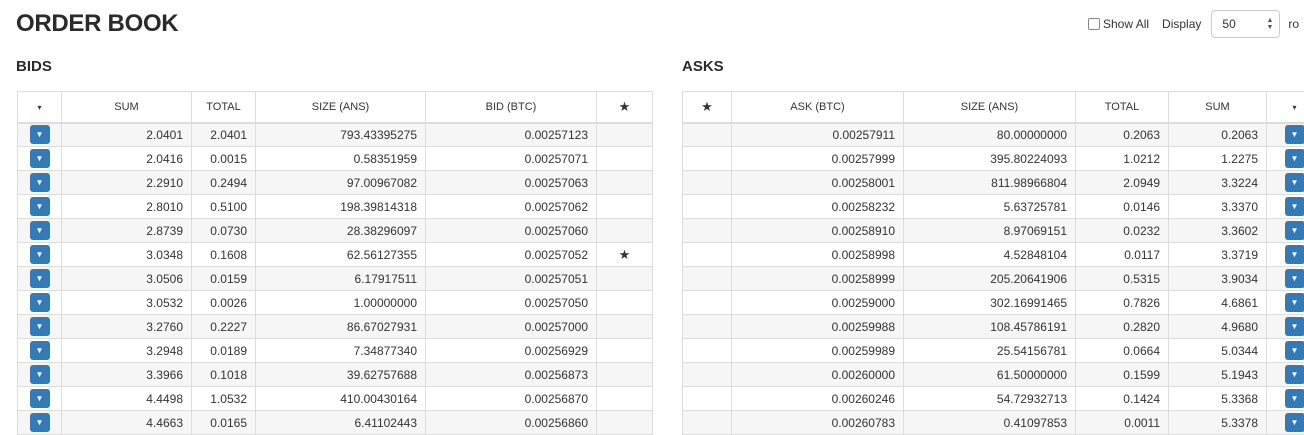 This screenshot has width=1304, height=435. I want to click on asks-row: 0.00259988108.457861910.28204.9680▼, so click(993, 327).